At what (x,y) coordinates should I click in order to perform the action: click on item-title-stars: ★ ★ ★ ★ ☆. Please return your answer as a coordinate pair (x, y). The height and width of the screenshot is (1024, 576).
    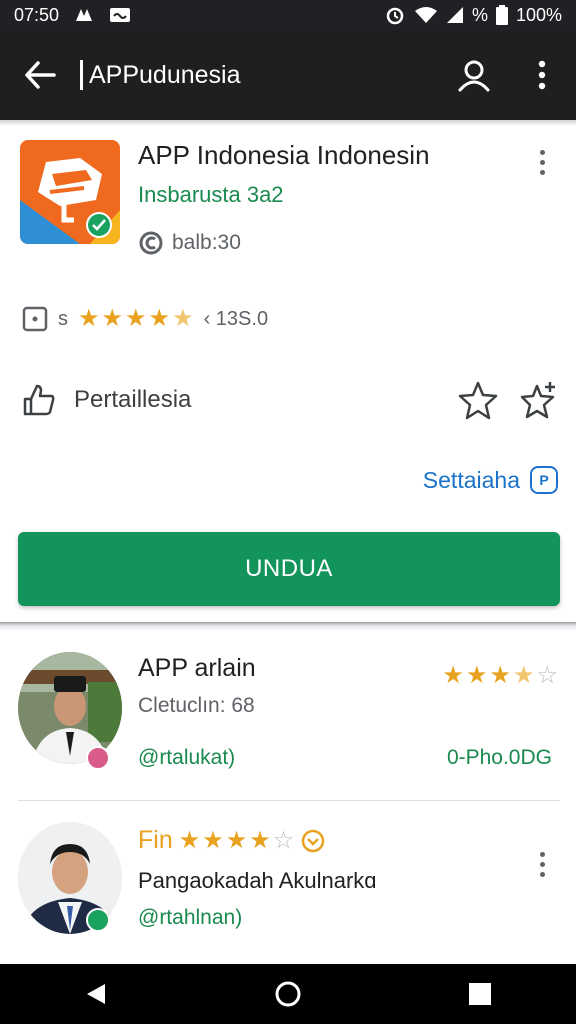
    Looking at the image, I should click on (236, 840).